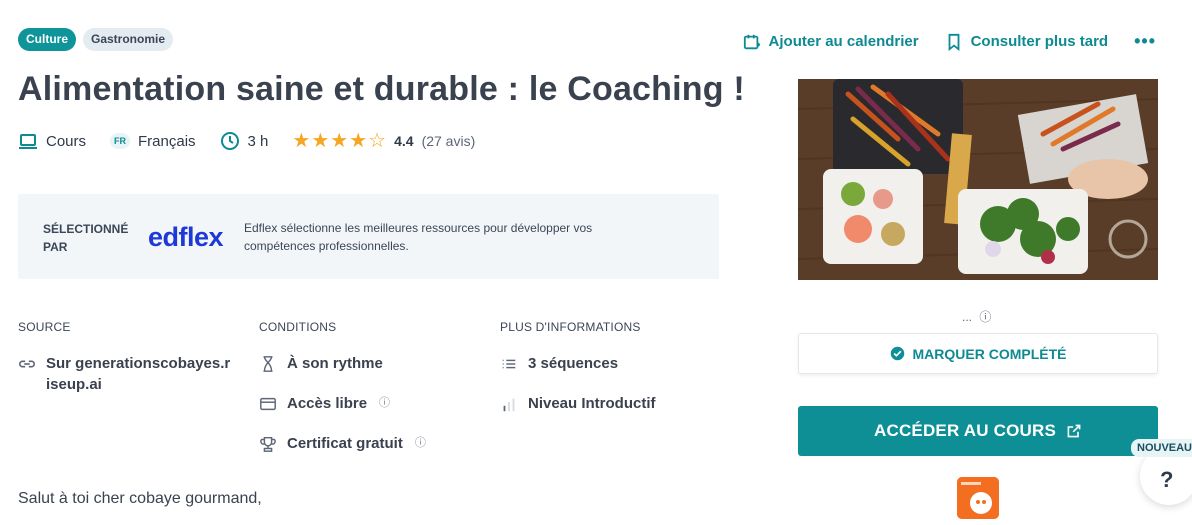 This screenshot has height=525, width=1192. Describe the element at coordinates (345, 443) in the screenshot. I see `condition-certificate-label: Certificat gratuit` at that location.